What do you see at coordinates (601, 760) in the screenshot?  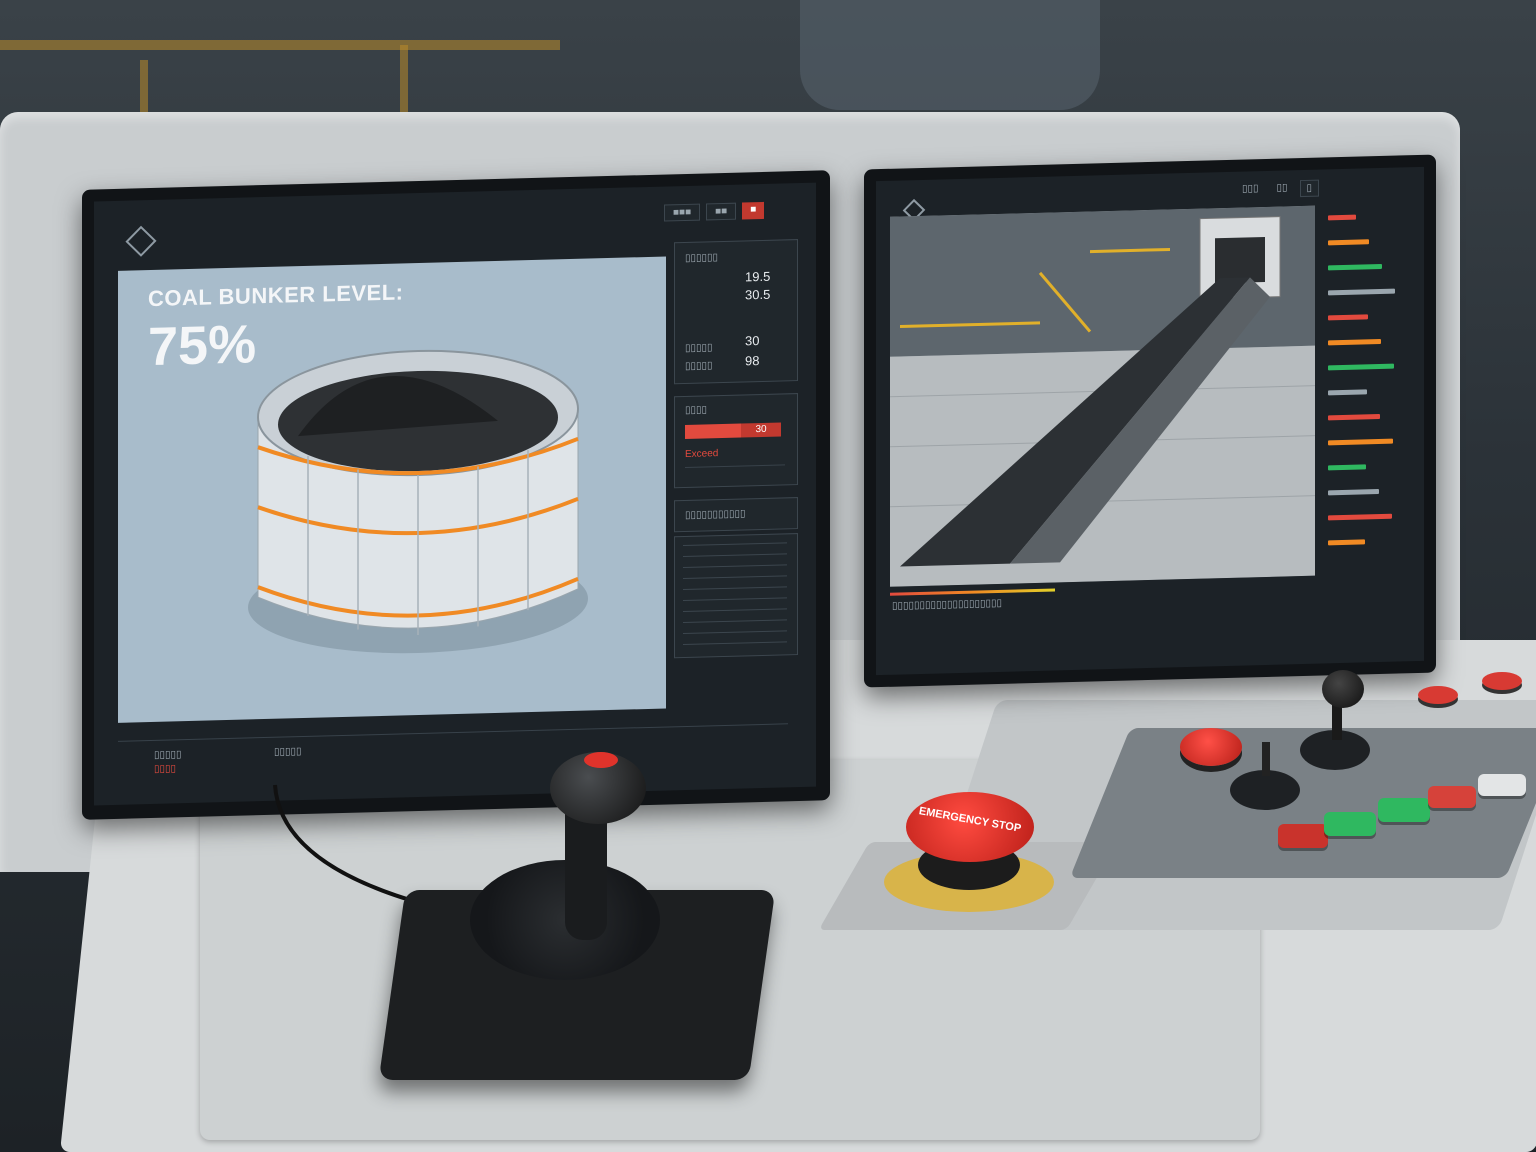 I see `joystick-trigger-button` at bounding box center [601, 760].